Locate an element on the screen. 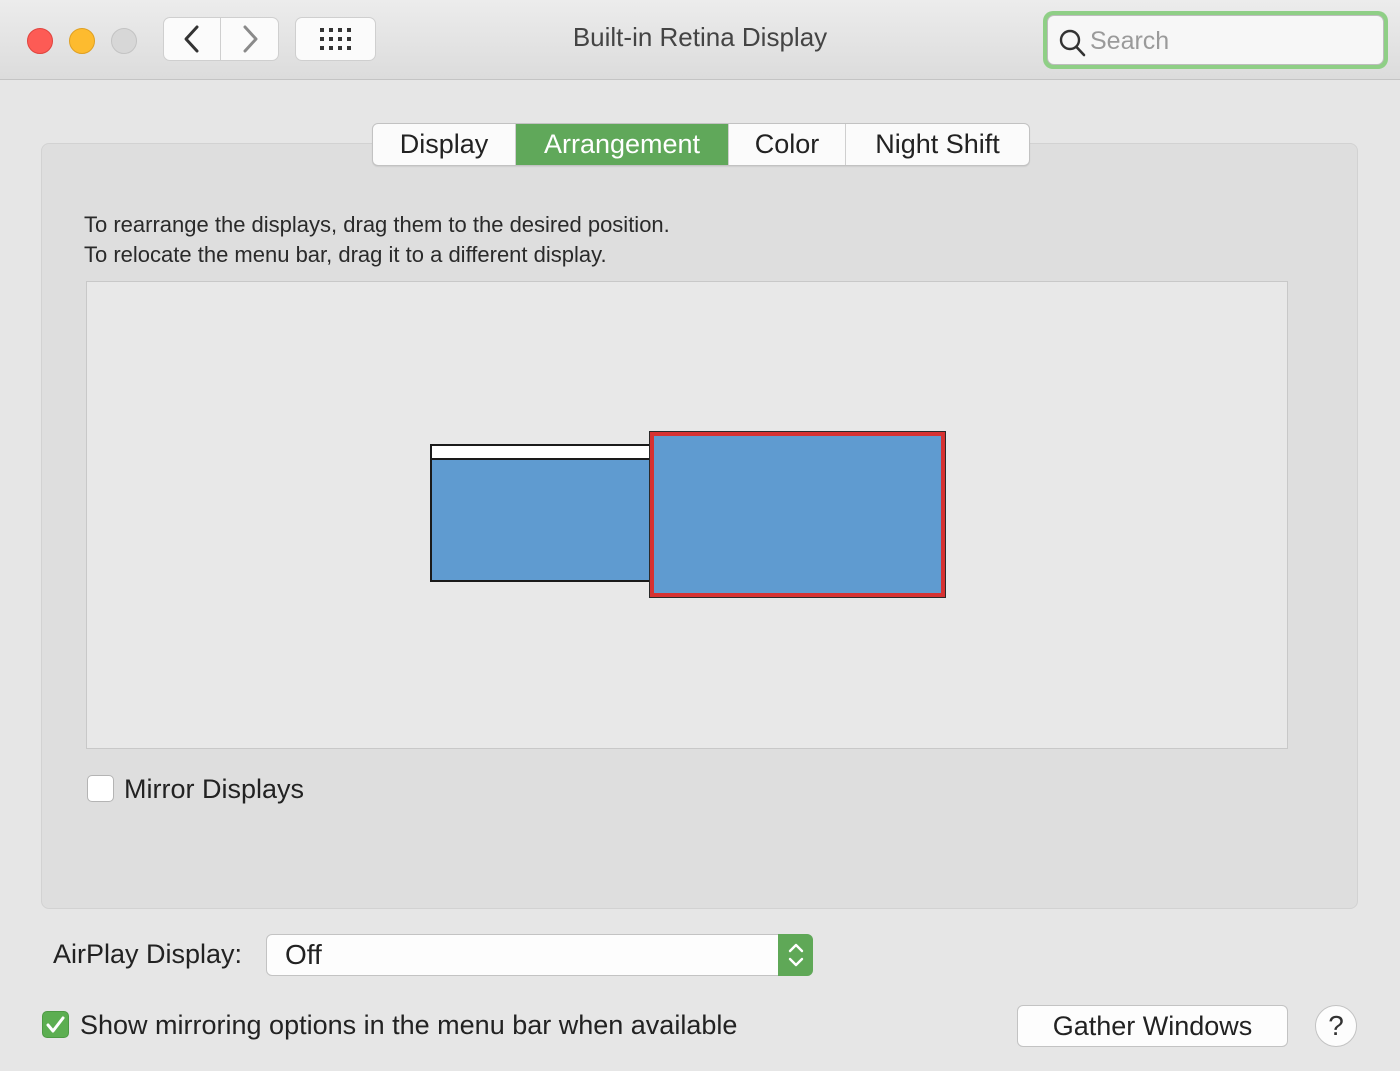 The image size is (1400, 1071). mirror-displays-label: Mirror Displays is located at coordinates (214, 789).